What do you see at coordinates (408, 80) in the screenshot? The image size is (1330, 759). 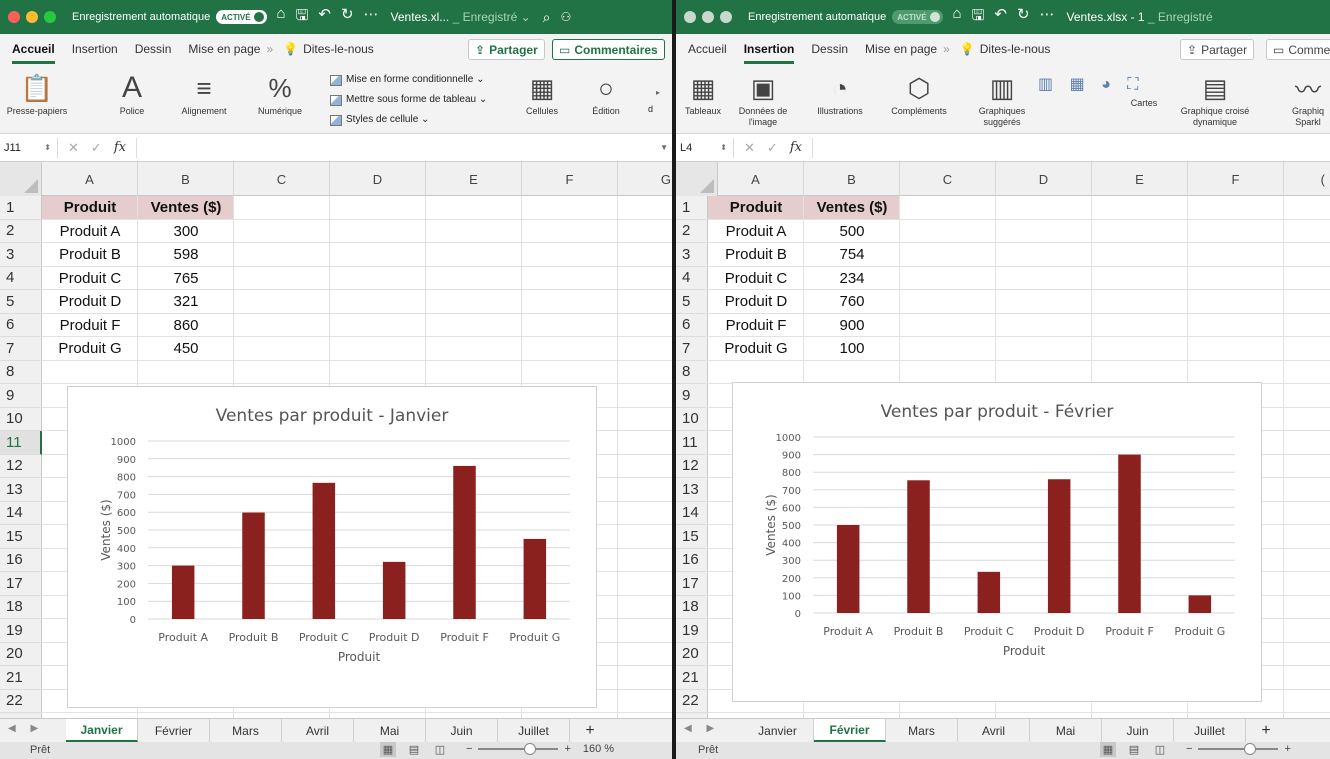 I see `cond-format-button: Mise en forme conditionnelle ⌄` at bounding box center [408, 80].